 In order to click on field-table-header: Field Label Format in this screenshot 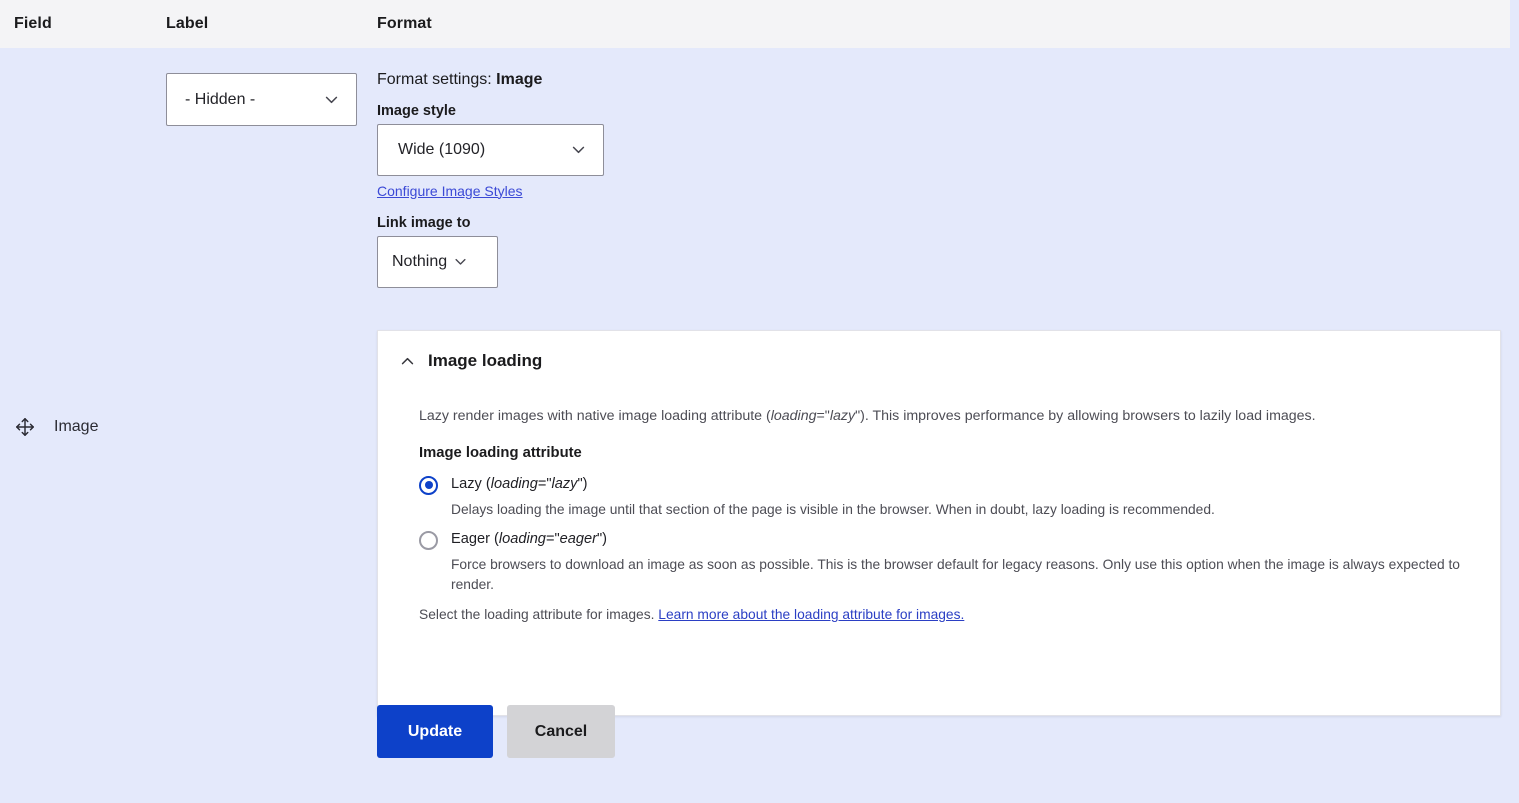, I will do `click(755, 24)`.